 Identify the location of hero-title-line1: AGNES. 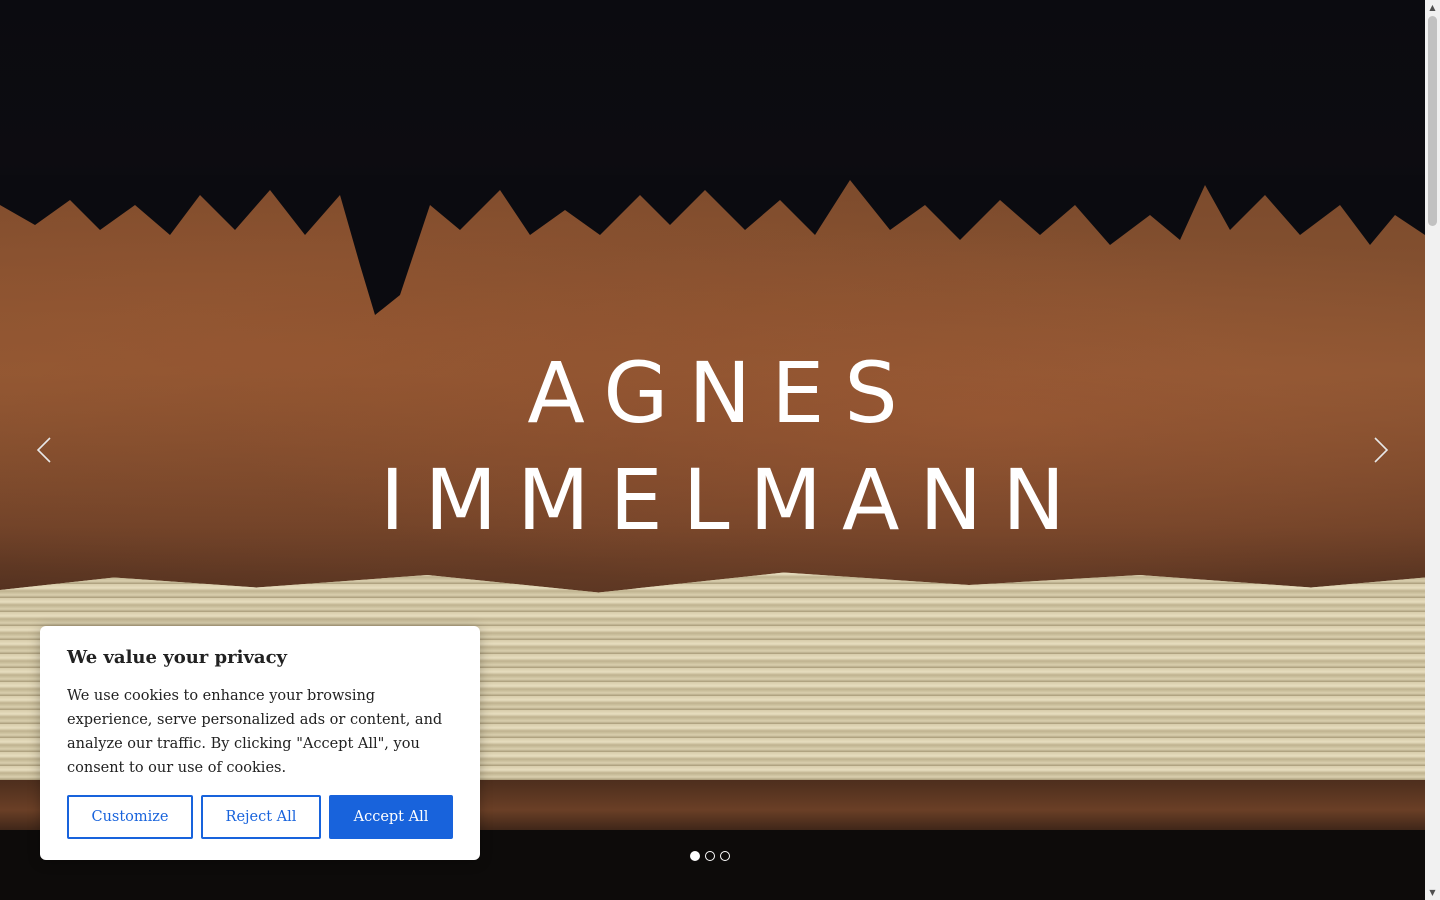
(722, 393).